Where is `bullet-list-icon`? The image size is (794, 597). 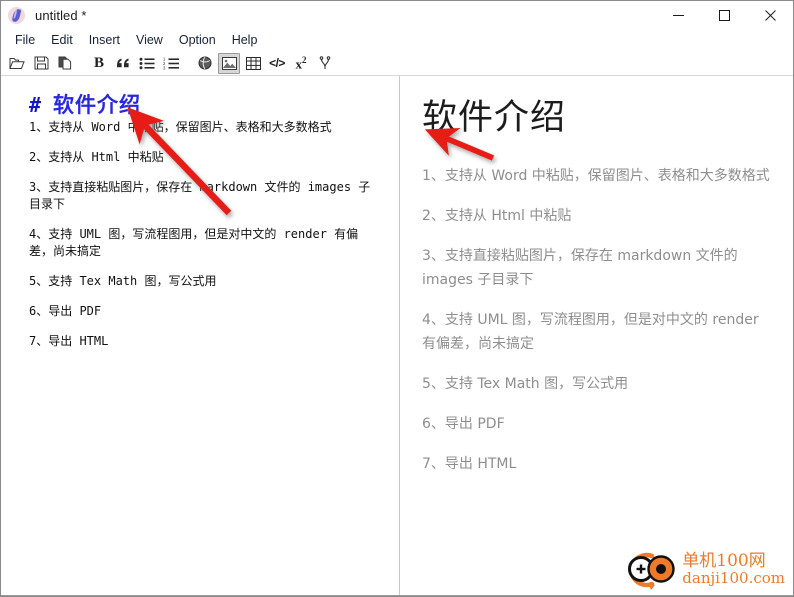 bullet-list-icon is located at coordinates (147, 63).